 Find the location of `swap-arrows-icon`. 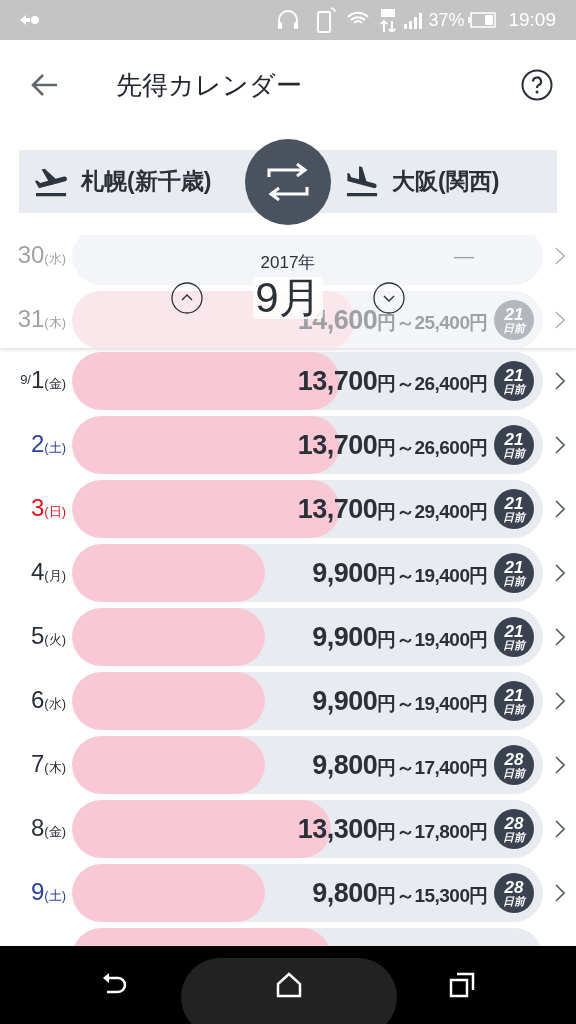

swap-arrows-icon is located at coordinates (288, 181).